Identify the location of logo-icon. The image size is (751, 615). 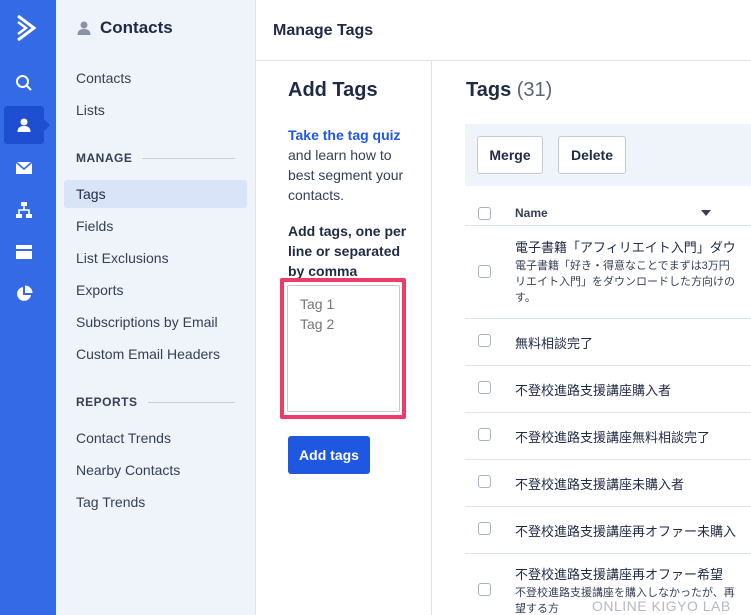
(26, 28).